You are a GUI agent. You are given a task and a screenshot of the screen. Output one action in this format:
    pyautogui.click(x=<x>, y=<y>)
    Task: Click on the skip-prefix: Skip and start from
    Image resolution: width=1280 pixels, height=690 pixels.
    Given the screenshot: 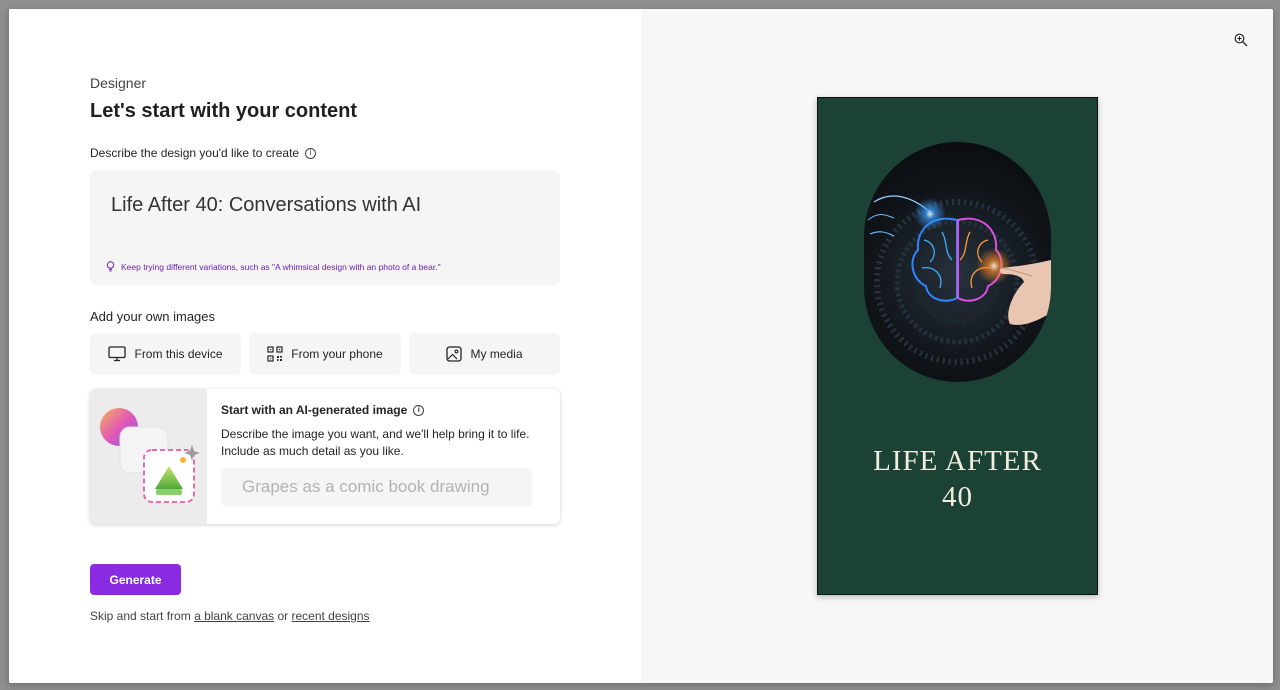 What is the action you would take?
    pyautogui.click(x=140, y=616)
    